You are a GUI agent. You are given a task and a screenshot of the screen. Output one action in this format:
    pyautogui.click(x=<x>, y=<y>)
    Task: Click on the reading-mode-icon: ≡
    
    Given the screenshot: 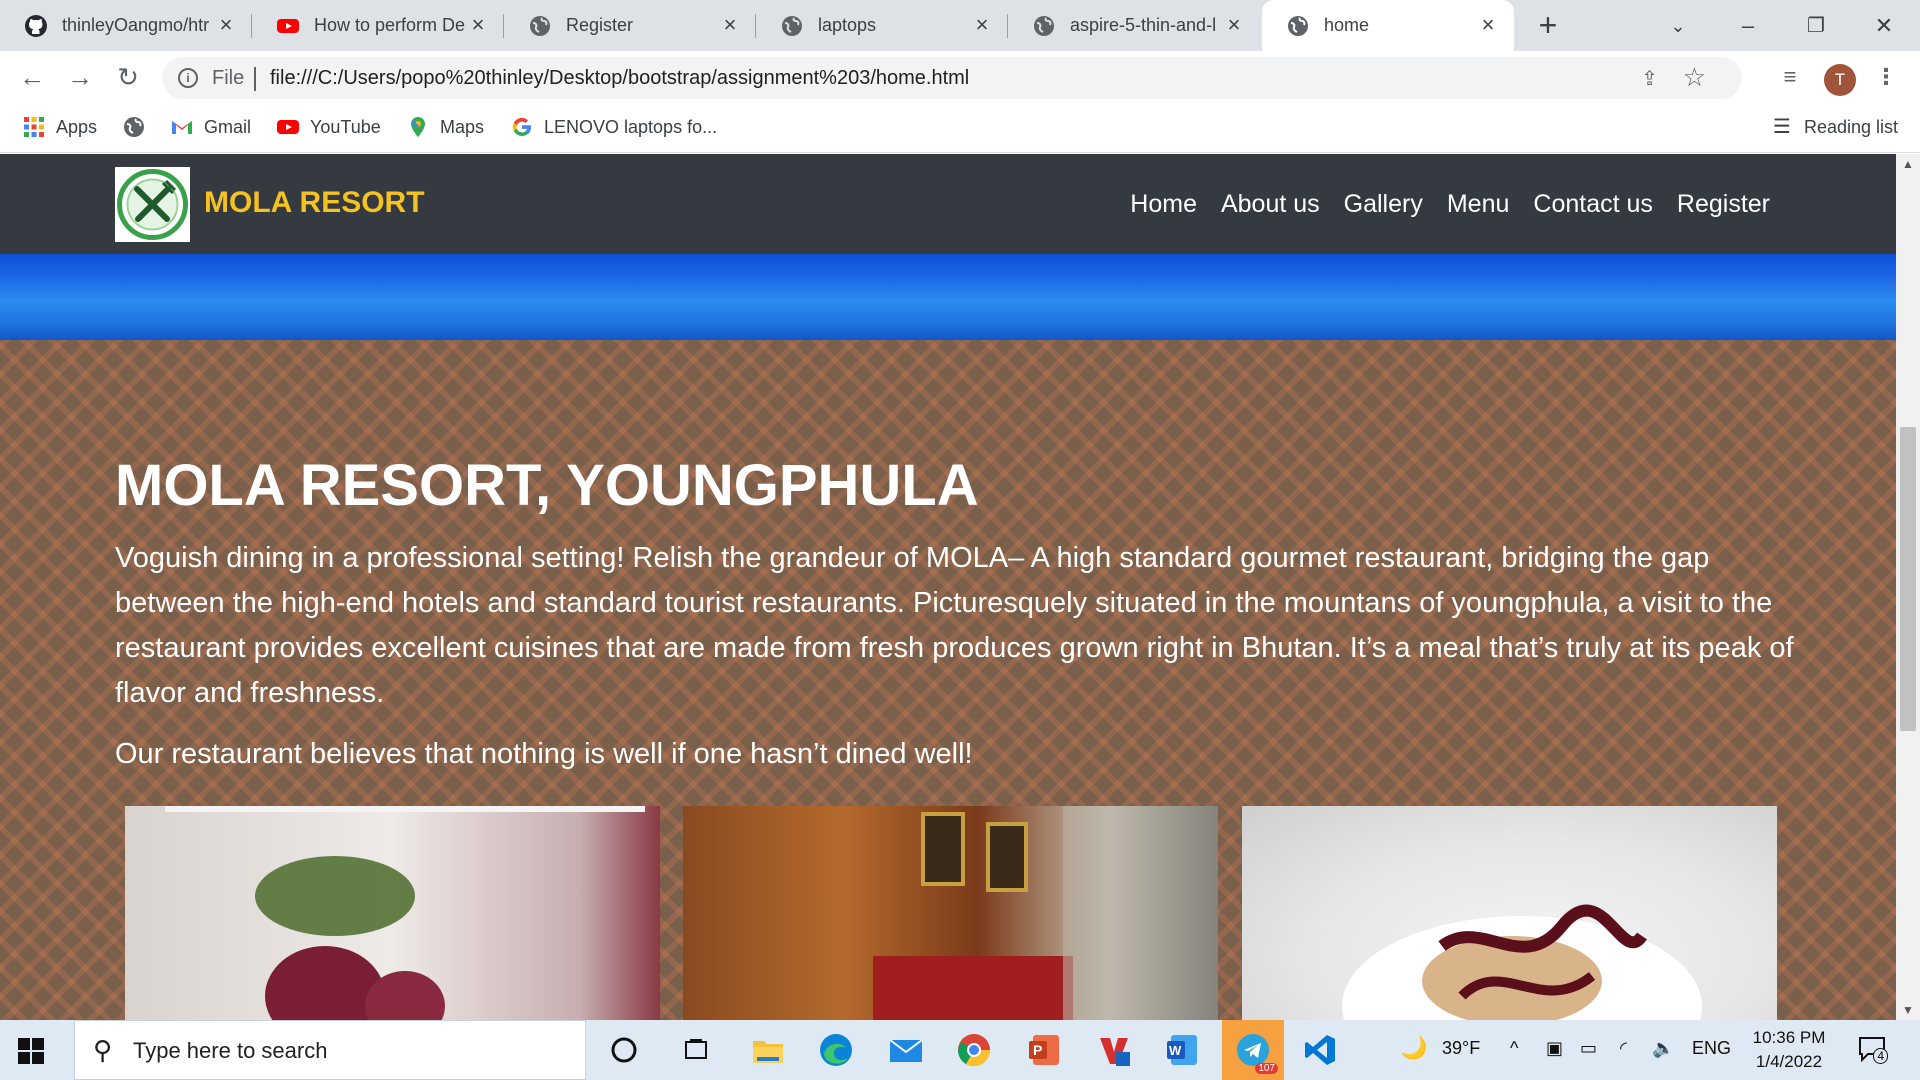 What is the action you would take?
    pyautogui.click(x=1790, y=77)
    